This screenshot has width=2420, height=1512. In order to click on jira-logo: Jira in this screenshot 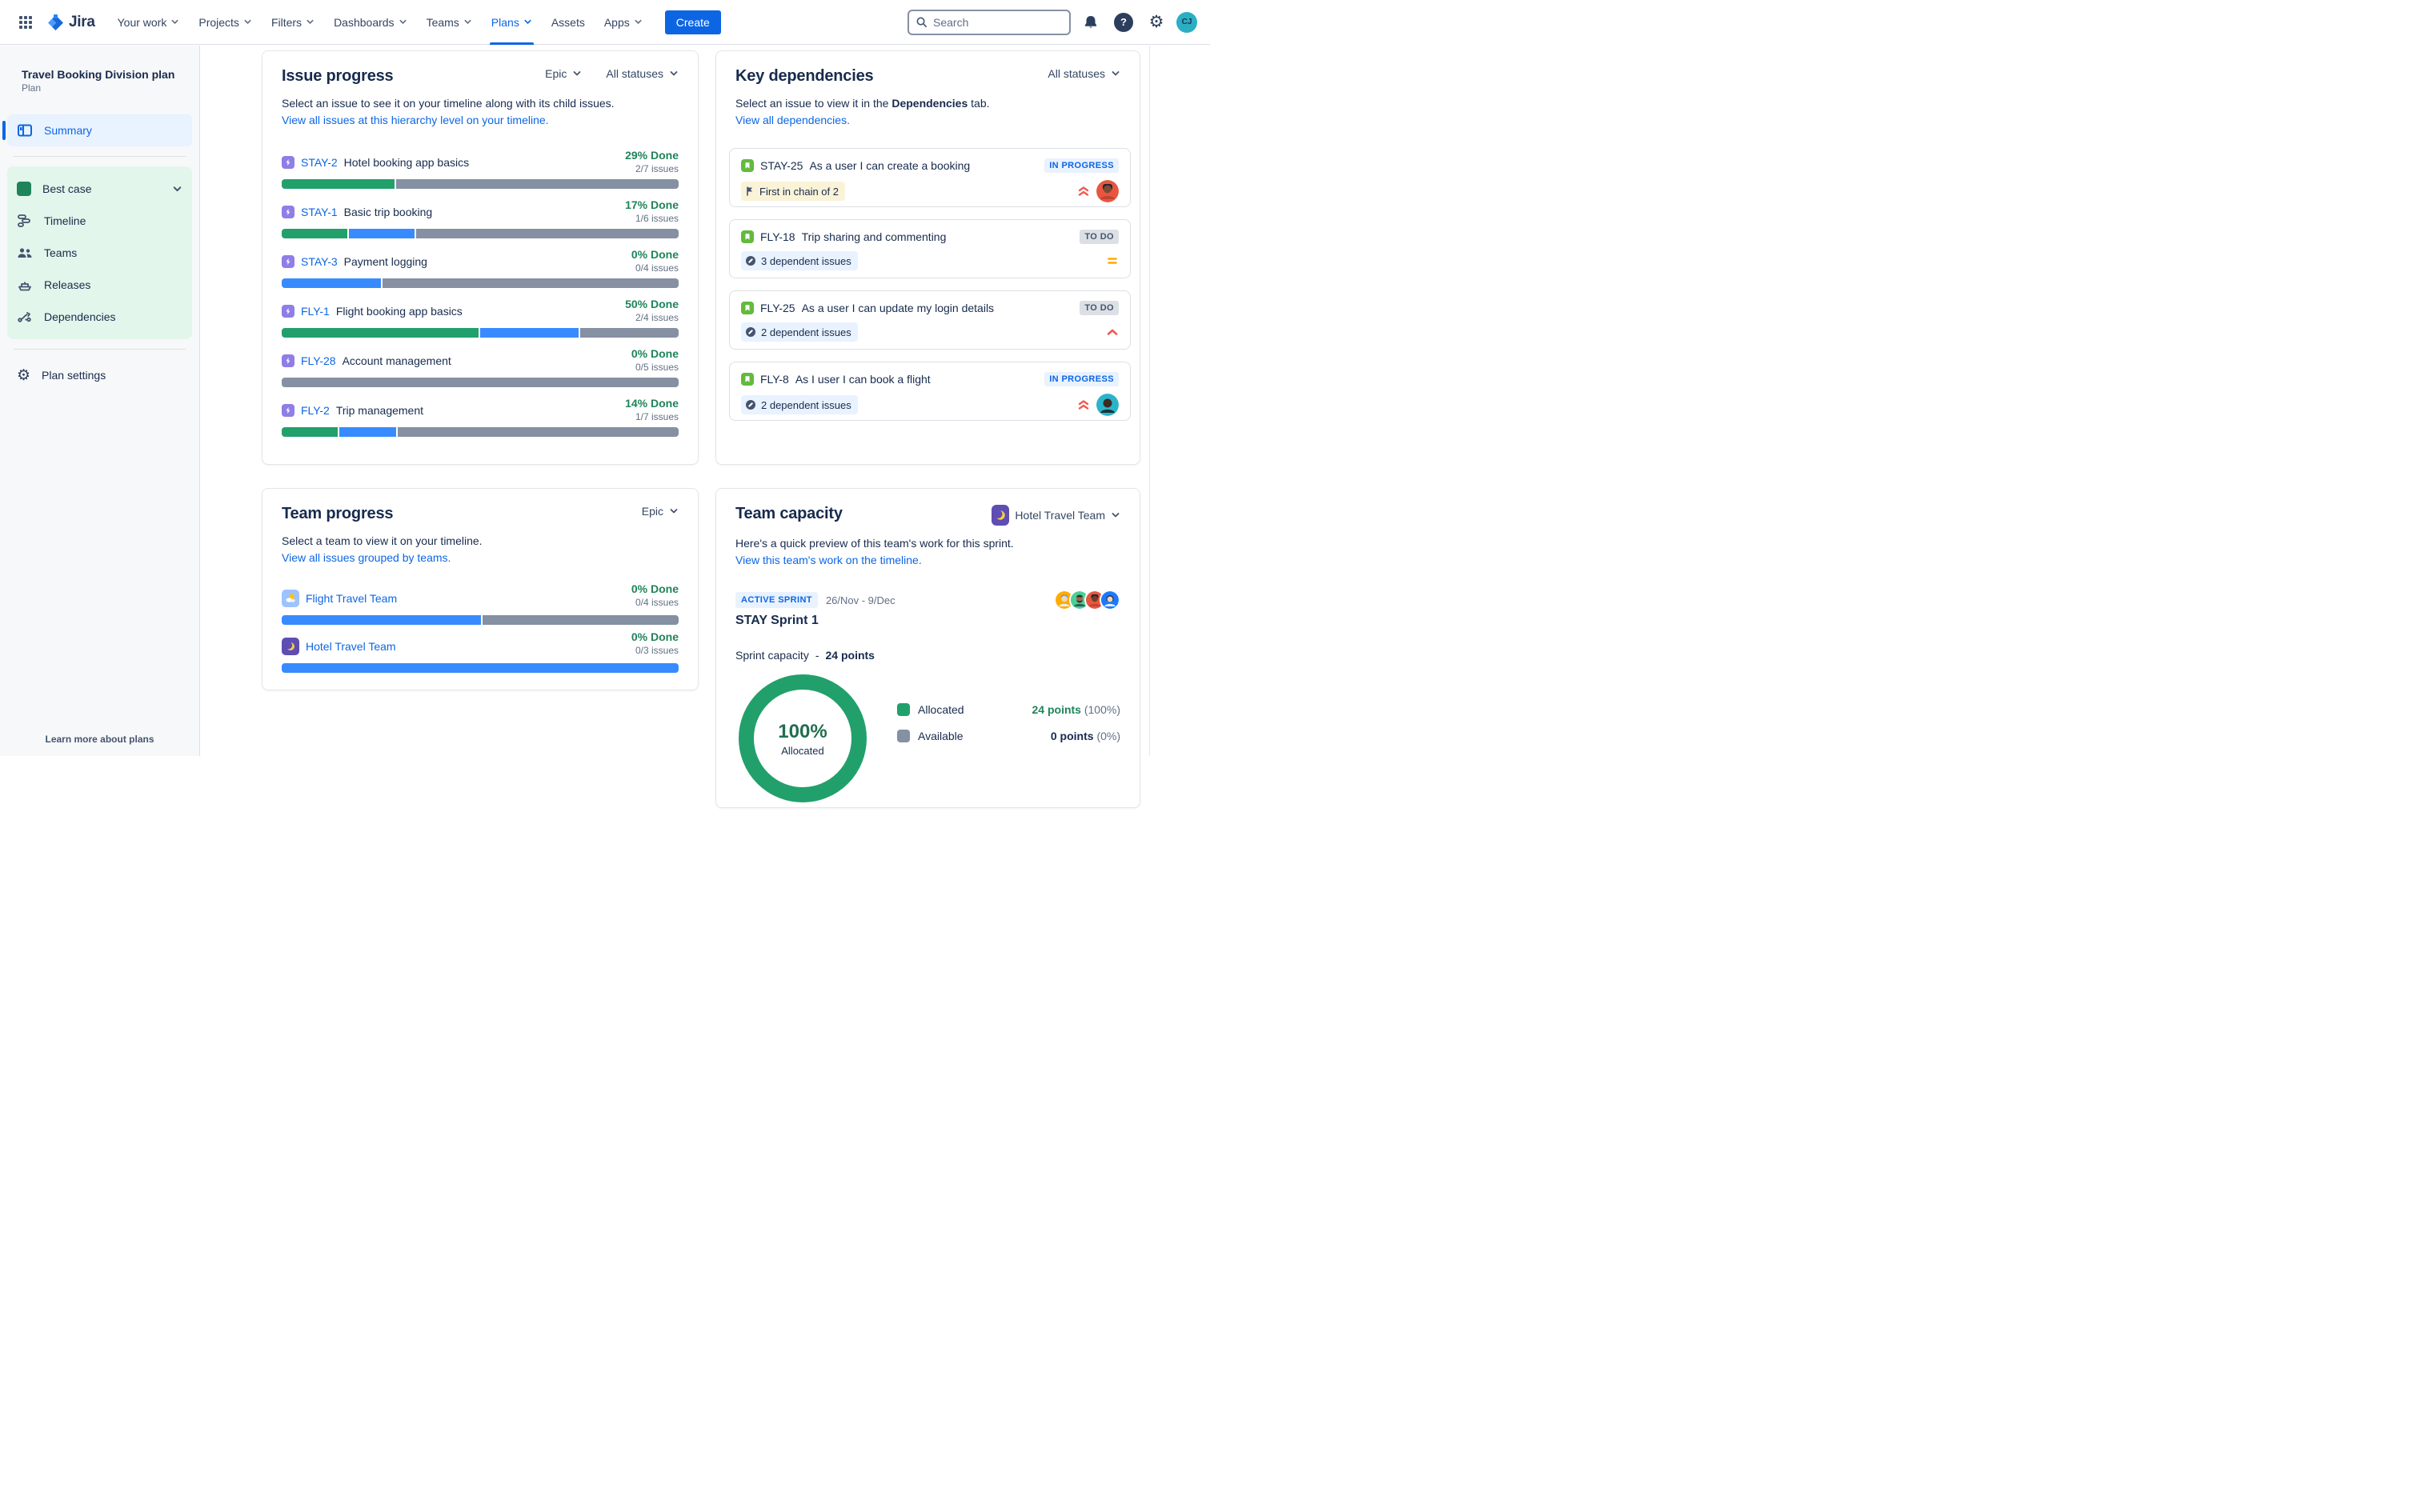, I will do `click(70, 22)`.